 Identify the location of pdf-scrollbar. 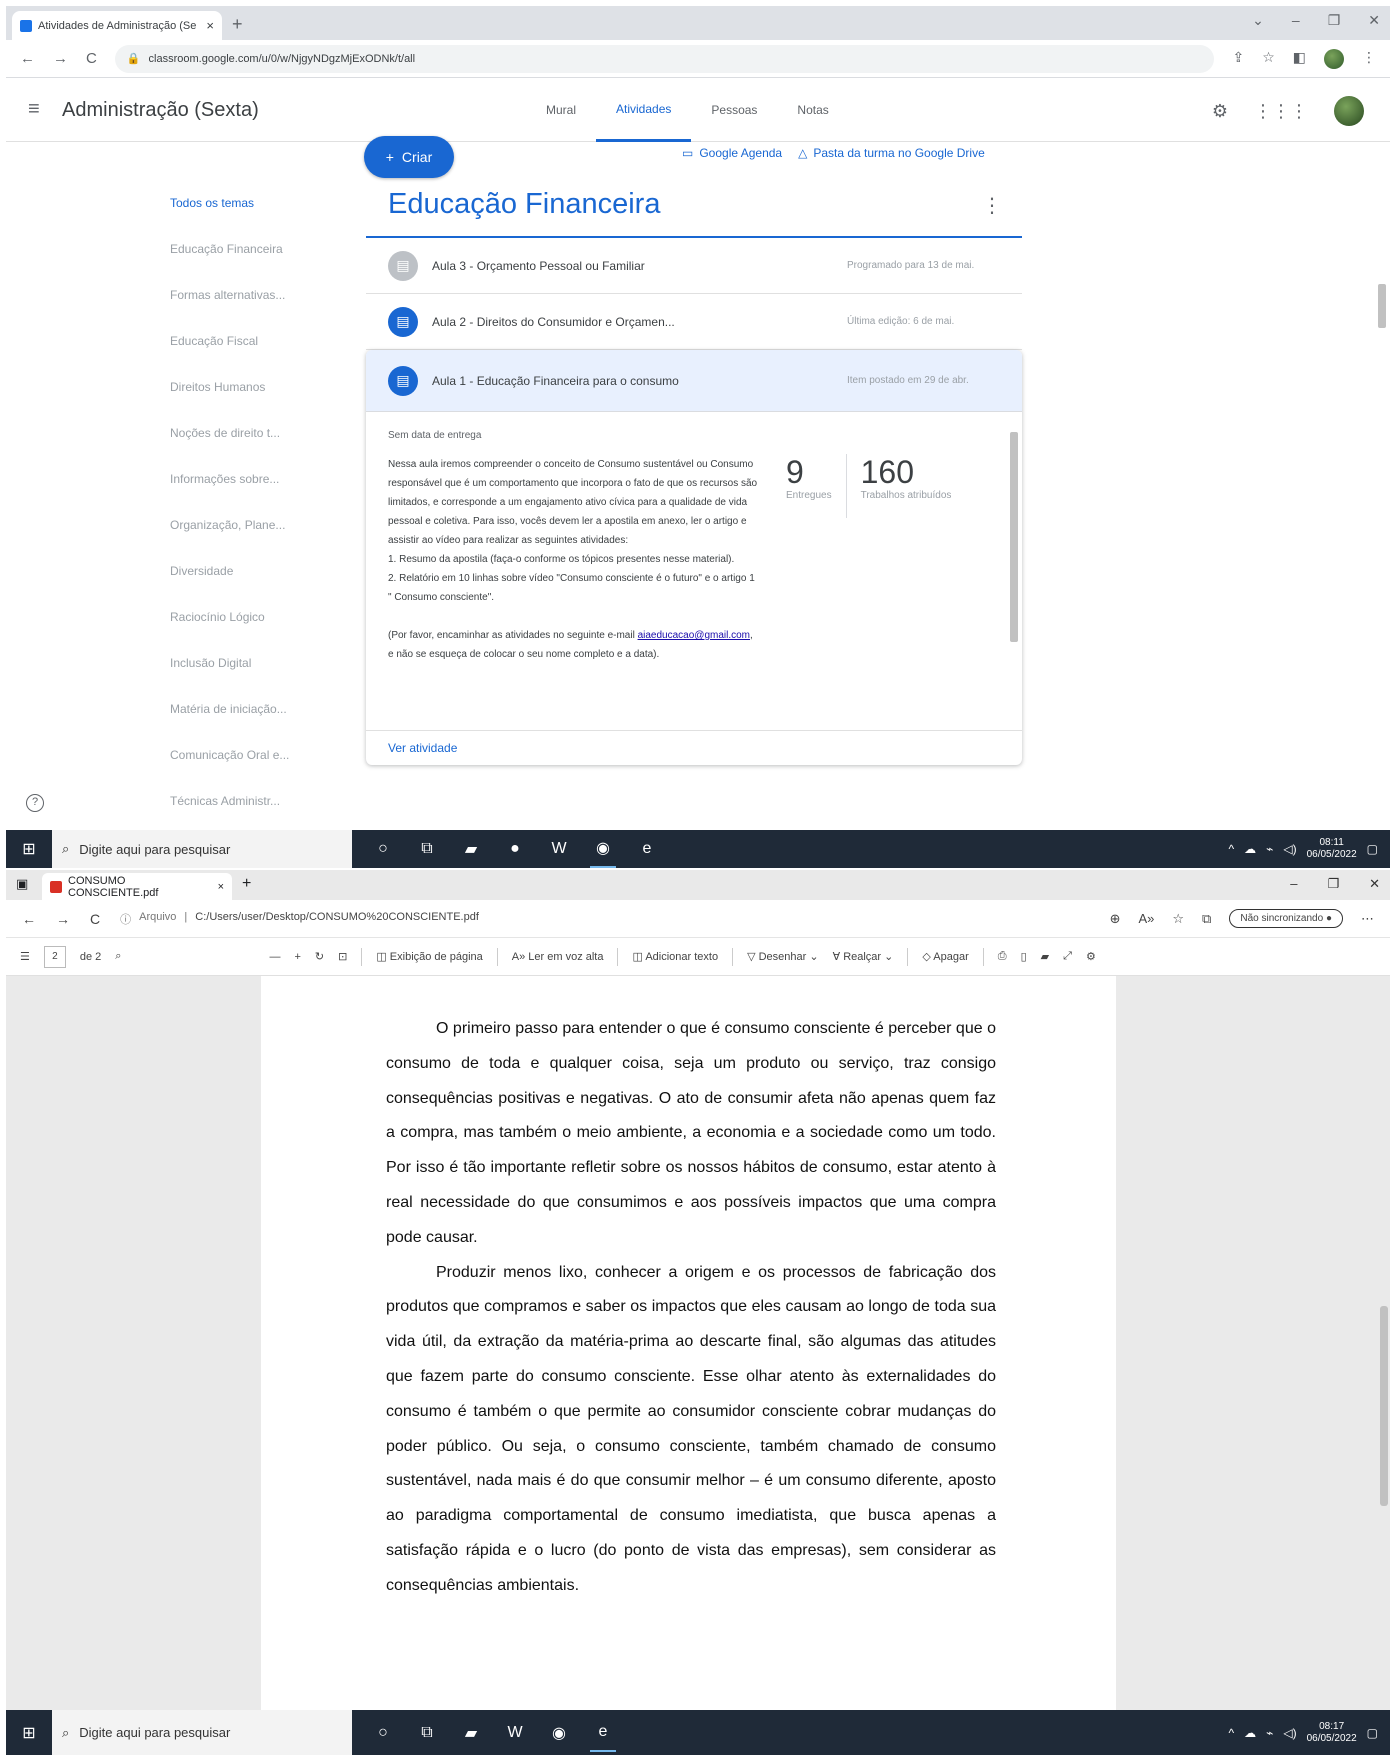
(1384, 1406).